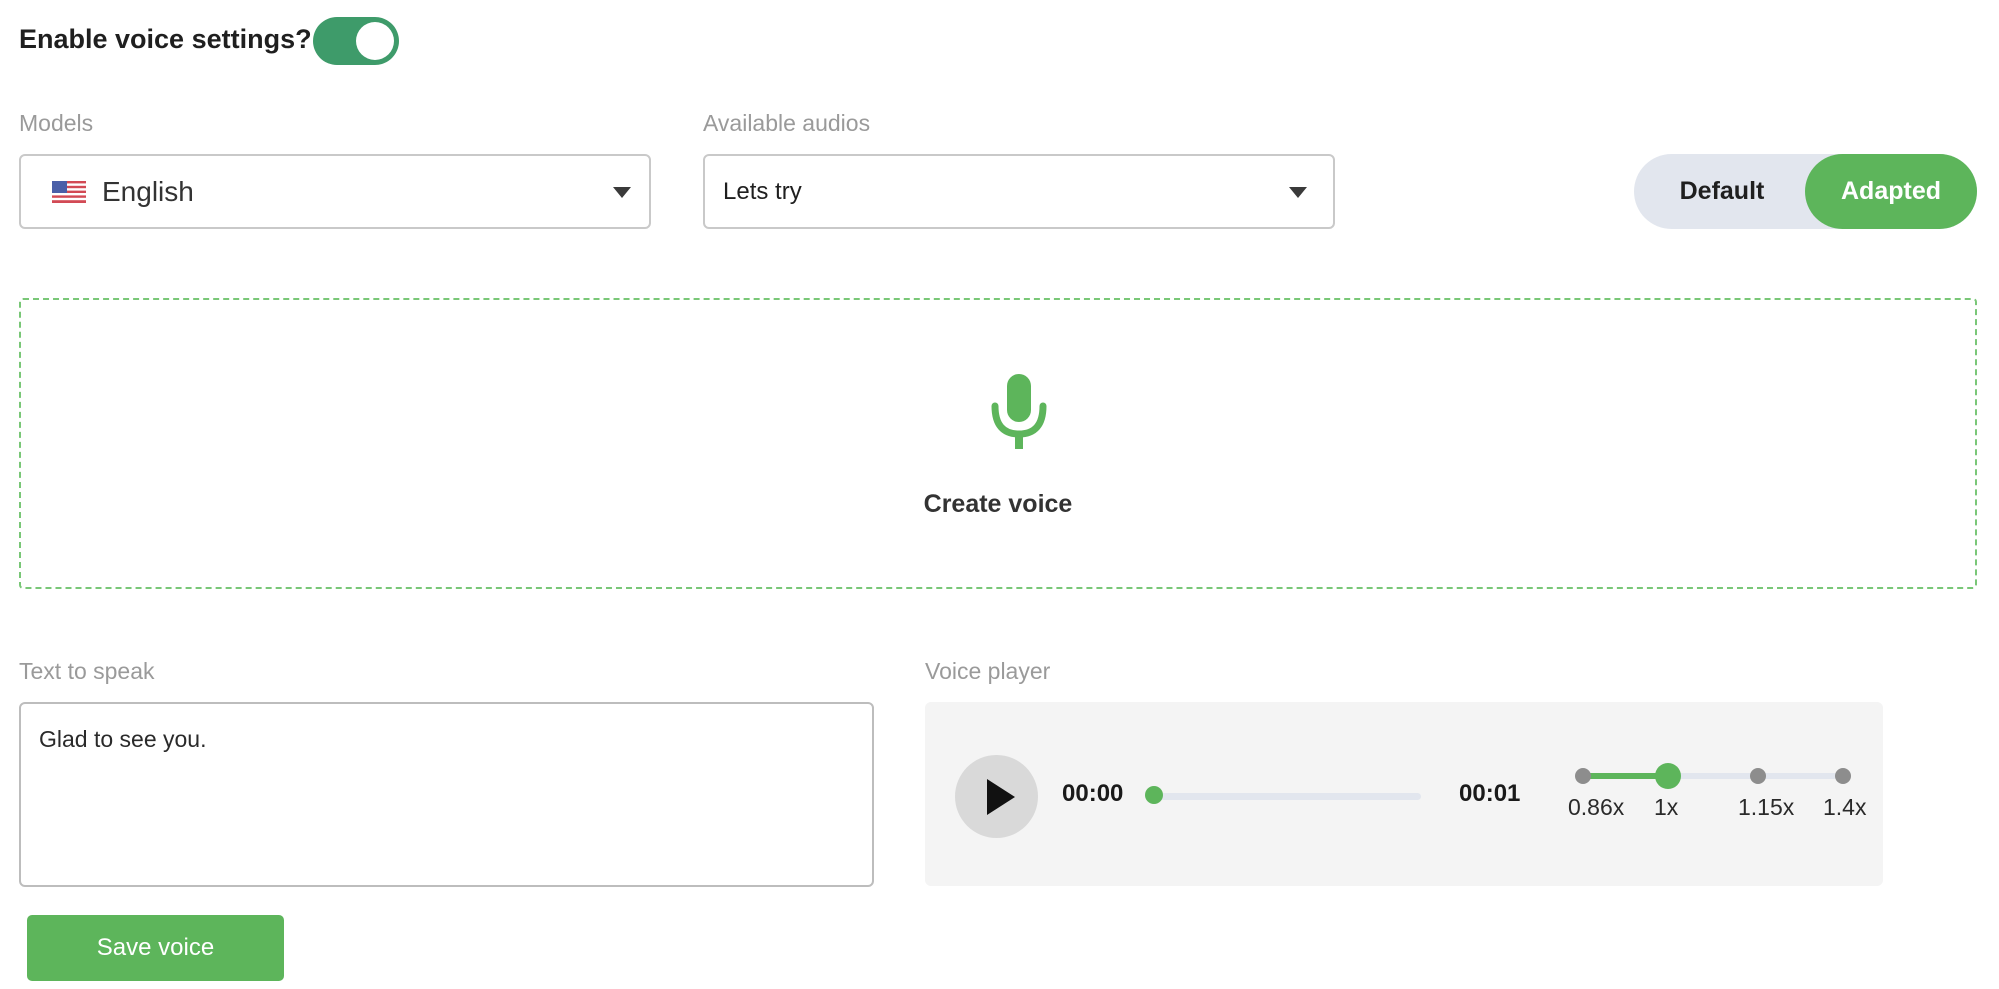  What do you see at coordinates (87, 671) in the screenshot?
I see `text-to-speak-label: Text to speak` at bounding box center [87, 671].